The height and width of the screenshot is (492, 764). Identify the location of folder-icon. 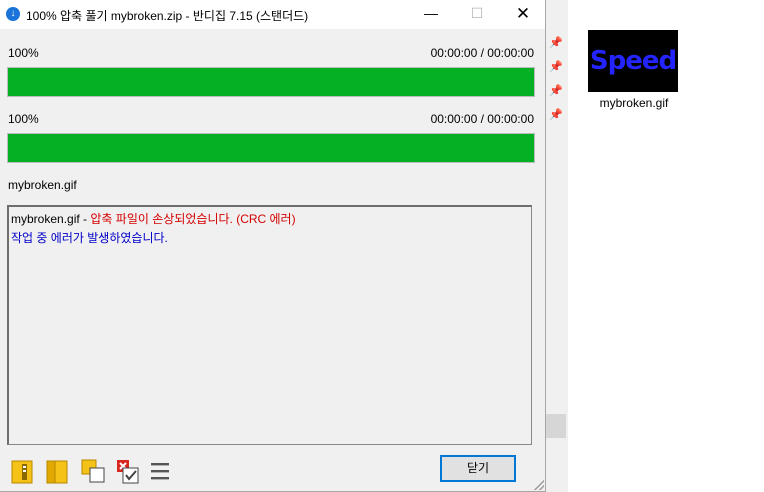
(58, 471).